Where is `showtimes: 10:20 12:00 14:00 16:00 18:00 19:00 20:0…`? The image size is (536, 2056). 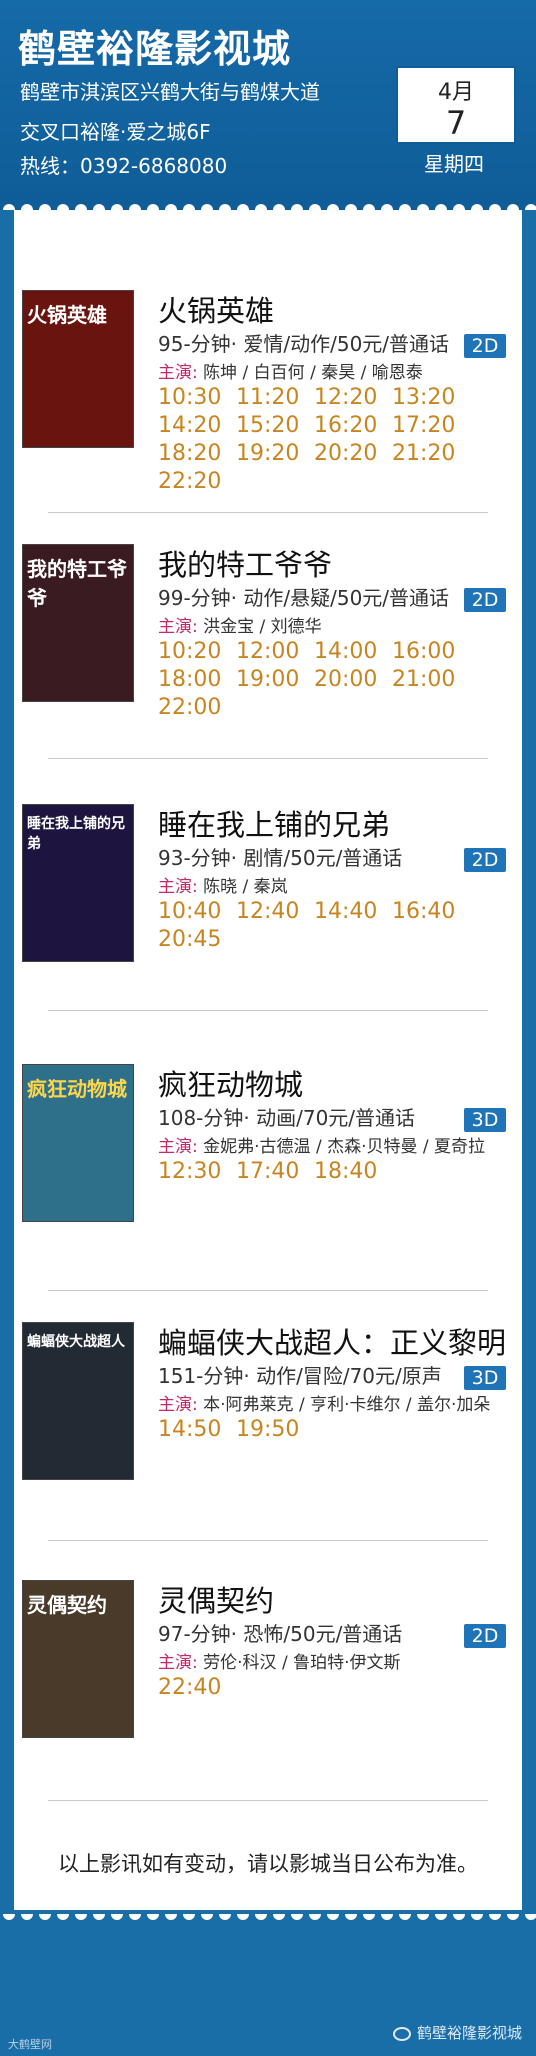 showtimes: 10:20 12:00 14:00 16:00 18:00 19:00 20:0… is located at coordinates (313, 680).